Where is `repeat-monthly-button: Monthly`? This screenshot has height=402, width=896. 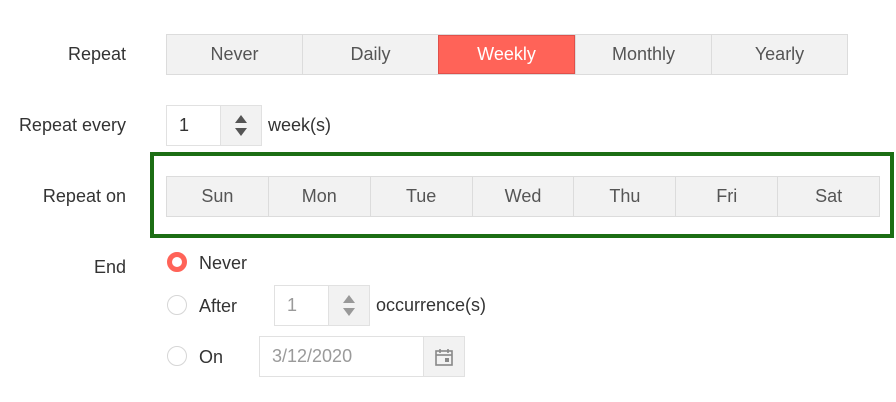 repeat-monthly-button: Monthly is located at coordinates (643, 54).